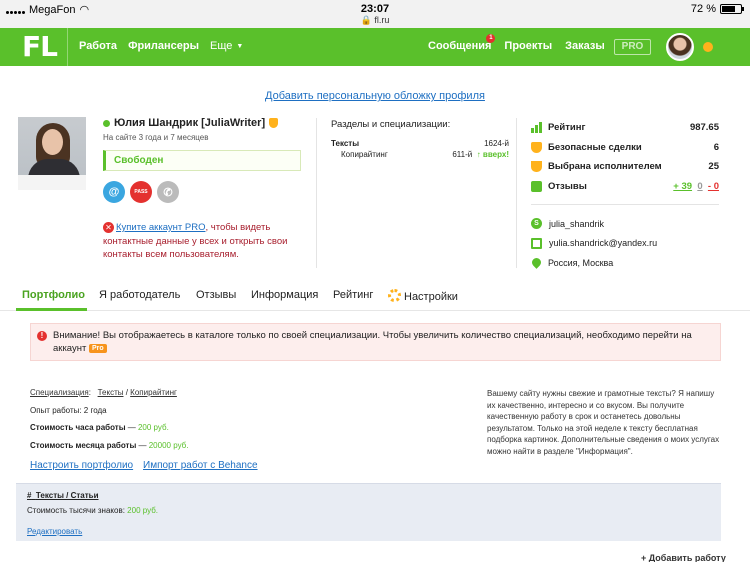 Image resolution: width=750 pixels, height=562 pixels. What do you see at coordinates (200, 465) in the screenshot?
I see `import-behance-link: Импорт работ с Behance` at bounding box center [200, 465].